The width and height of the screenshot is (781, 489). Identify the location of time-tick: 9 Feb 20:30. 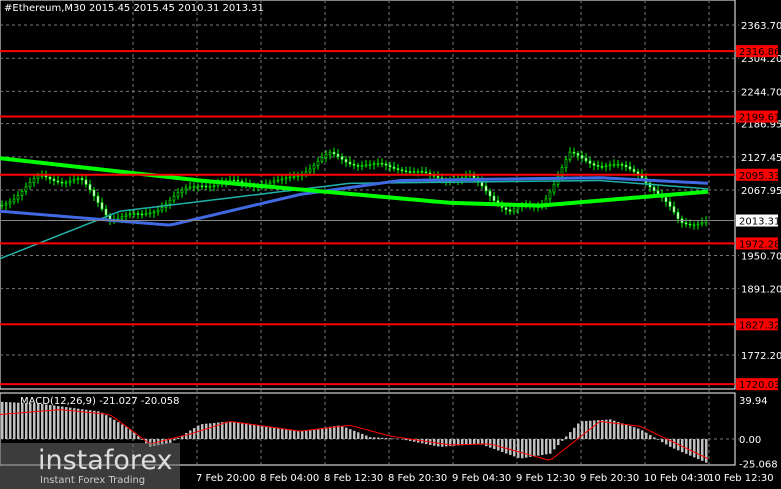
(609, 478).